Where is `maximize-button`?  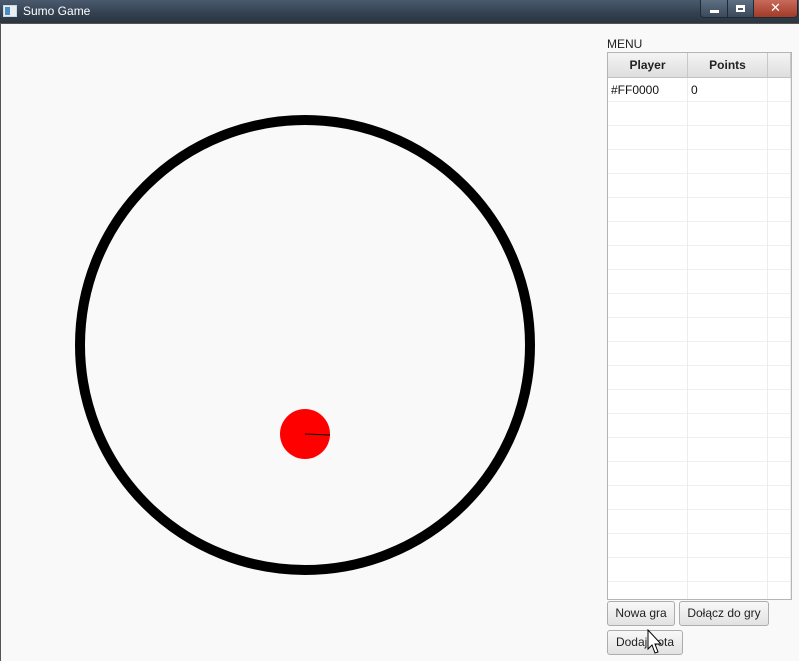
maximize-button is located at coordinates (740, 9).